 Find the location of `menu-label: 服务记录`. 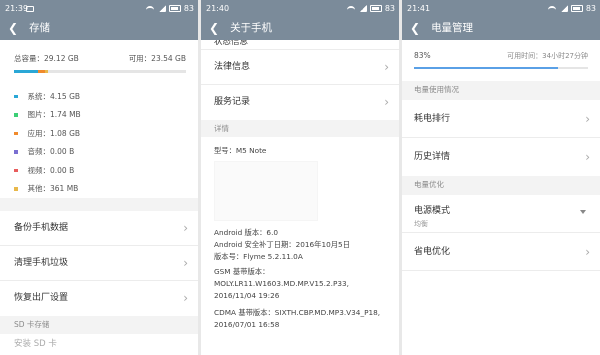

menu-label: 服务记录 is located at coordinates (232, 102).